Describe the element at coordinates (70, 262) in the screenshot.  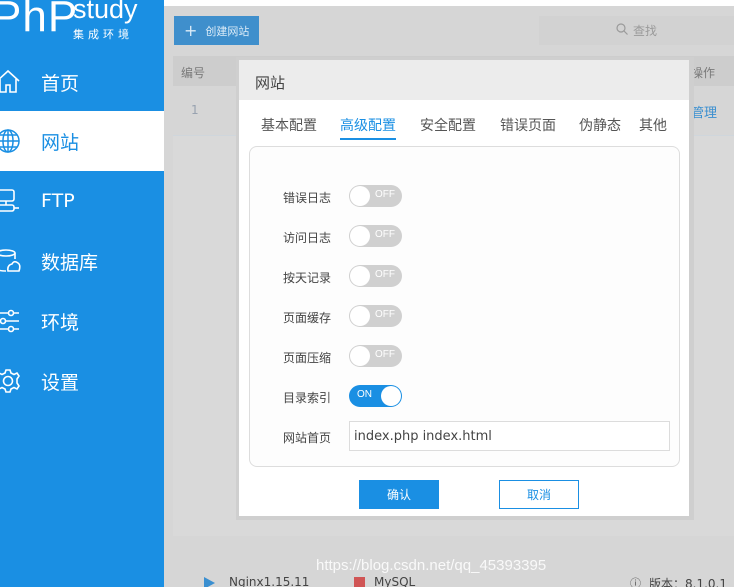
I see `sidebar-item-label: 数据库` at that location.